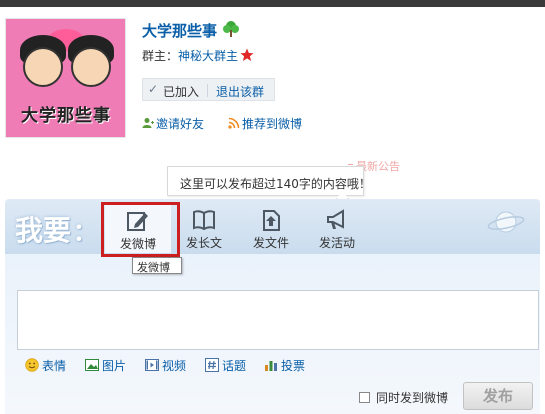 This screenshot has width=545, height=414. I want to click on tip-bubble: 这里可以发布超过140字的内容哦！, so click(269, 185).